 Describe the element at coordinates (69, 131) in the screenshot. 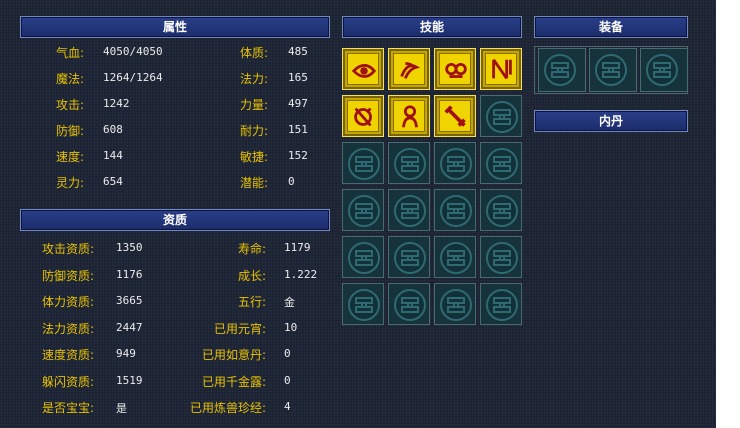

I see `attr-label: 防御:` at that location.